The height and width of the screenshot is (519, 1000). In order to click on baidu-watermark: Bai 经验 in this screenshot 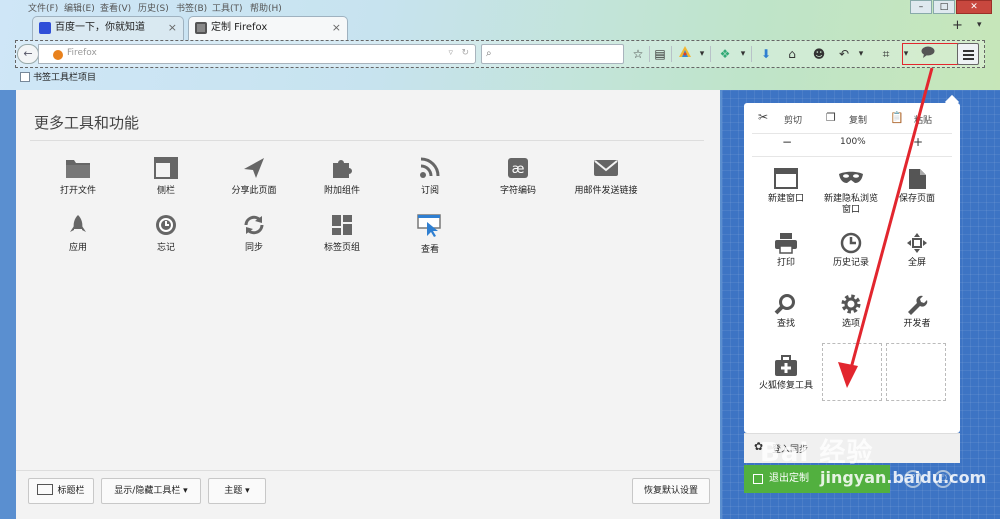, I will do `click(817, 453)`.